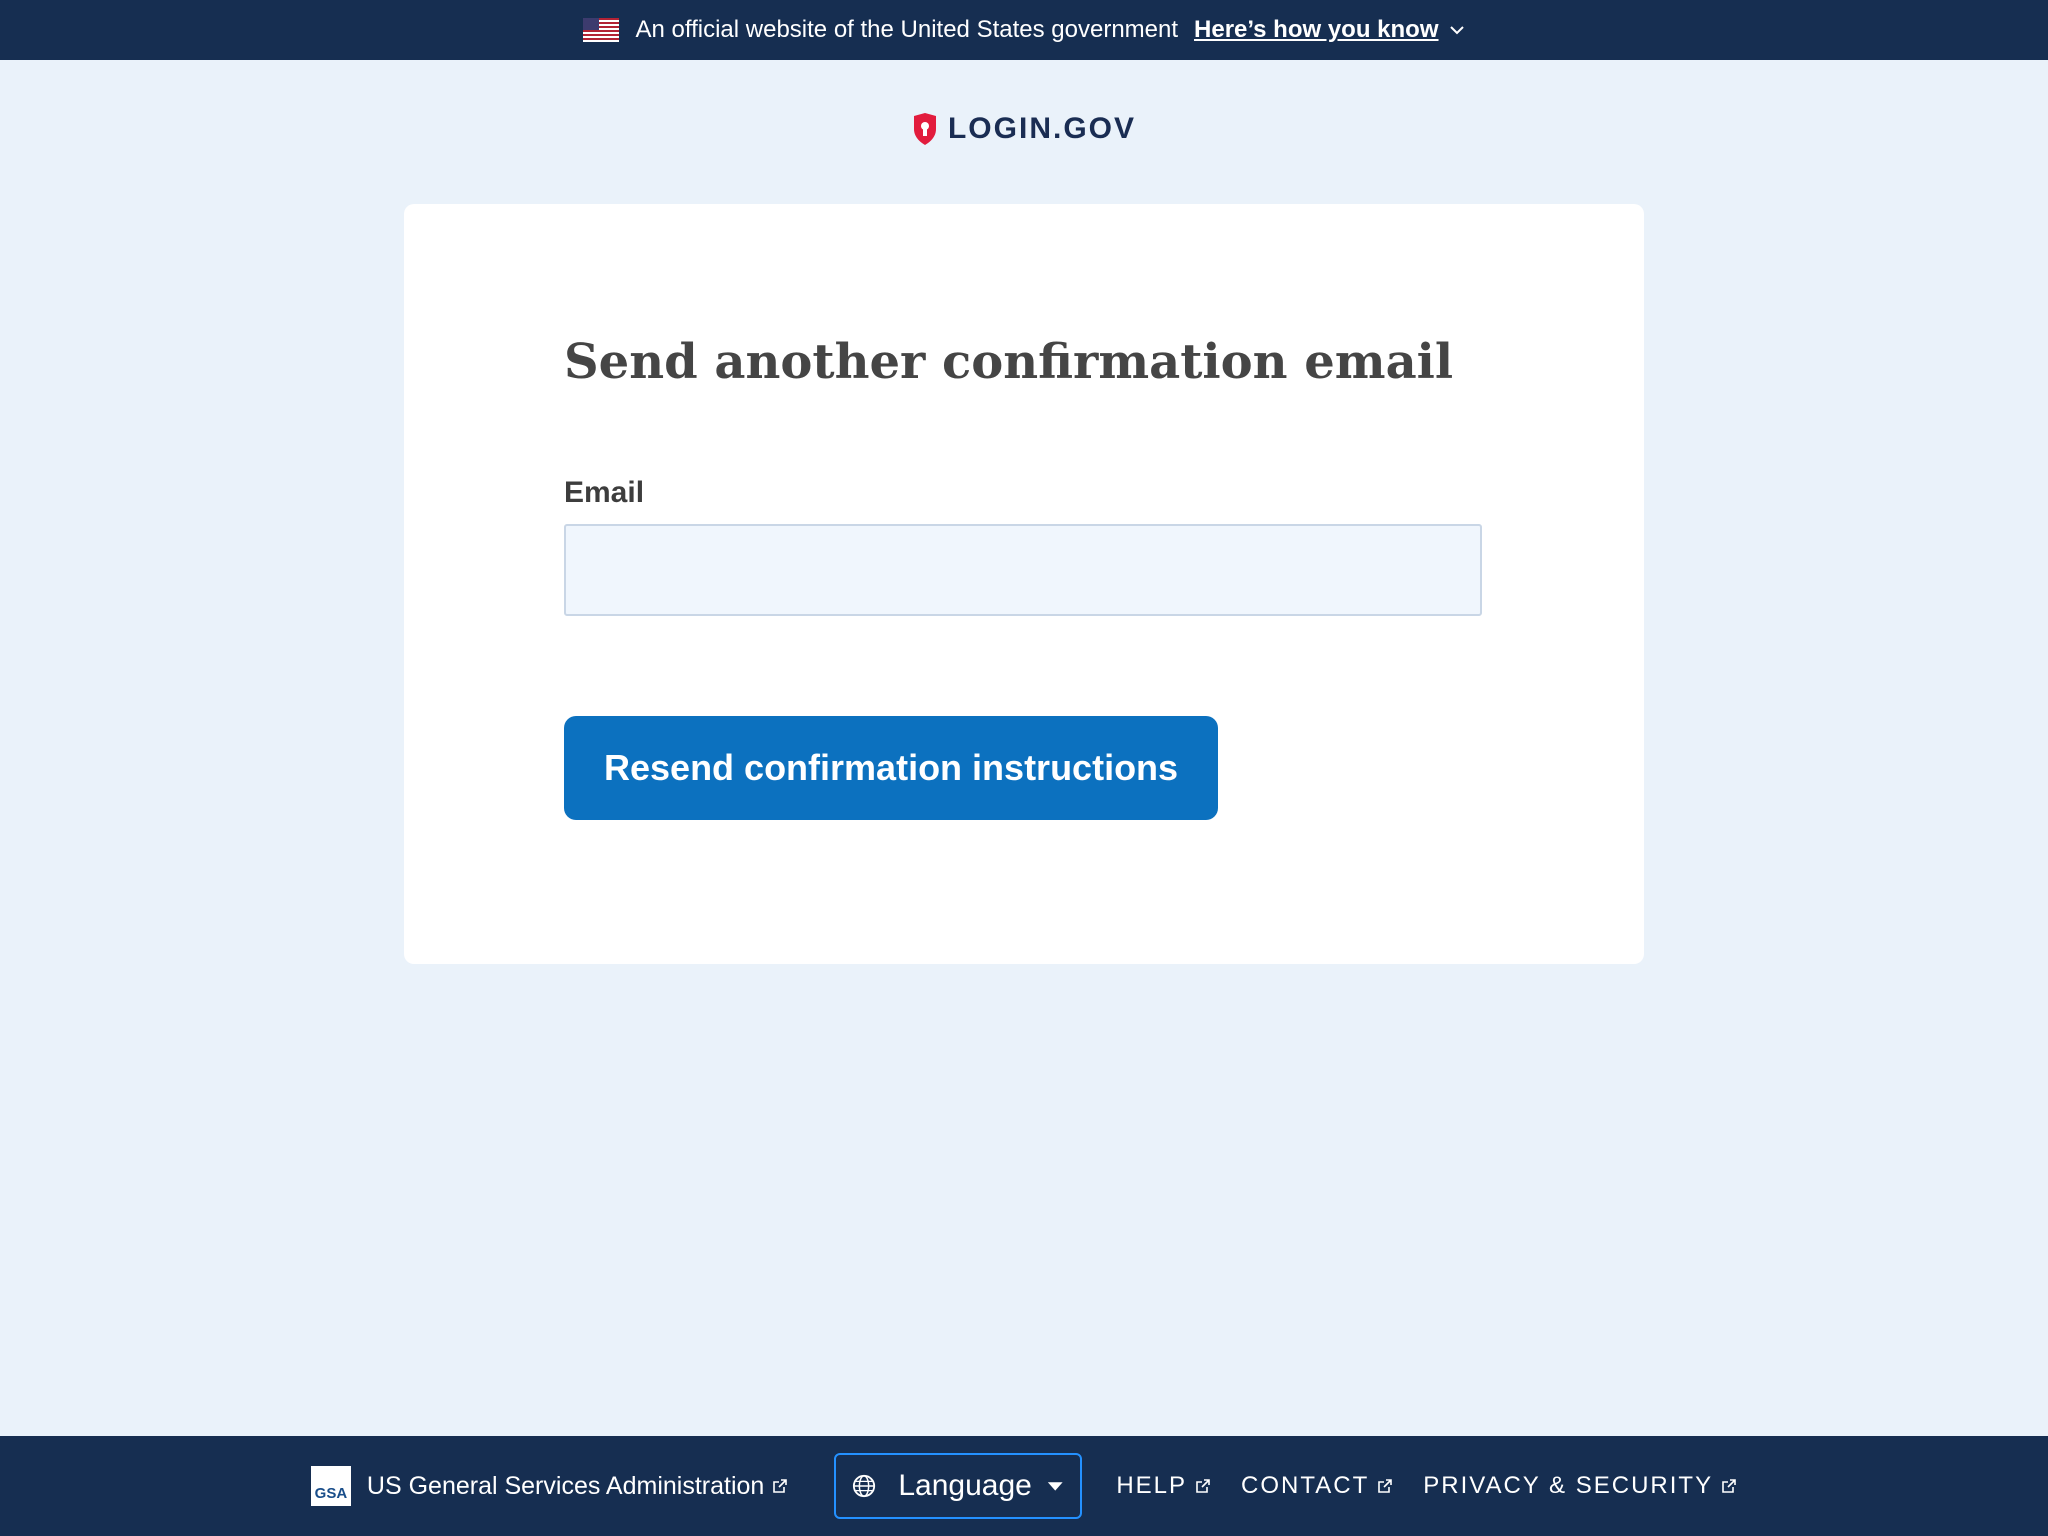  I want to click on contact-link-label: CONTACT, so click(1305, 1485).